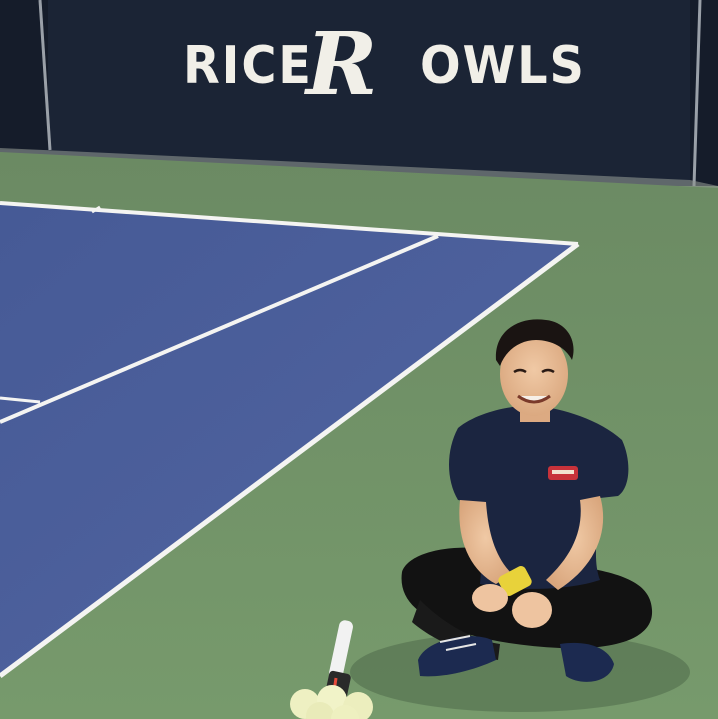  I want to click on right-hand, so click(532, 610).